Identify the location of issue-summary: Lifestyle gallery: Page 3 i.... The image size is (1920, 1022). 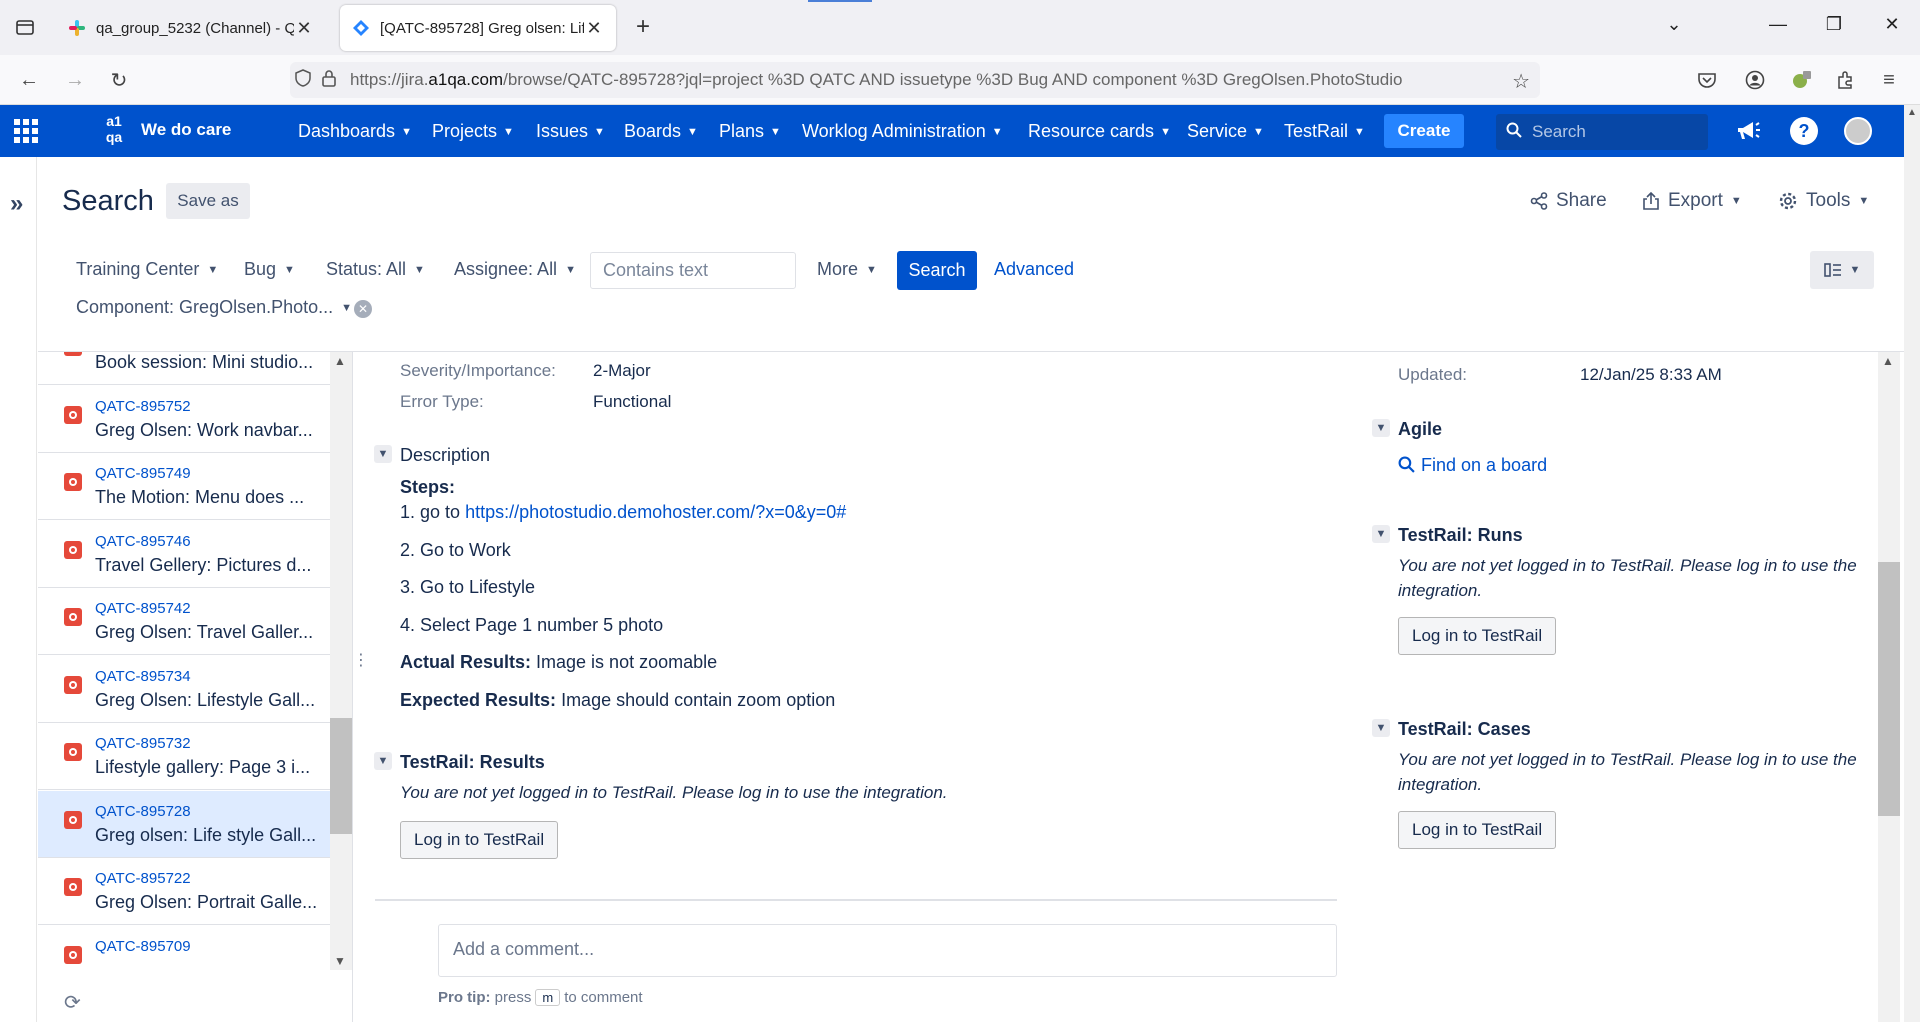
(202, 767).